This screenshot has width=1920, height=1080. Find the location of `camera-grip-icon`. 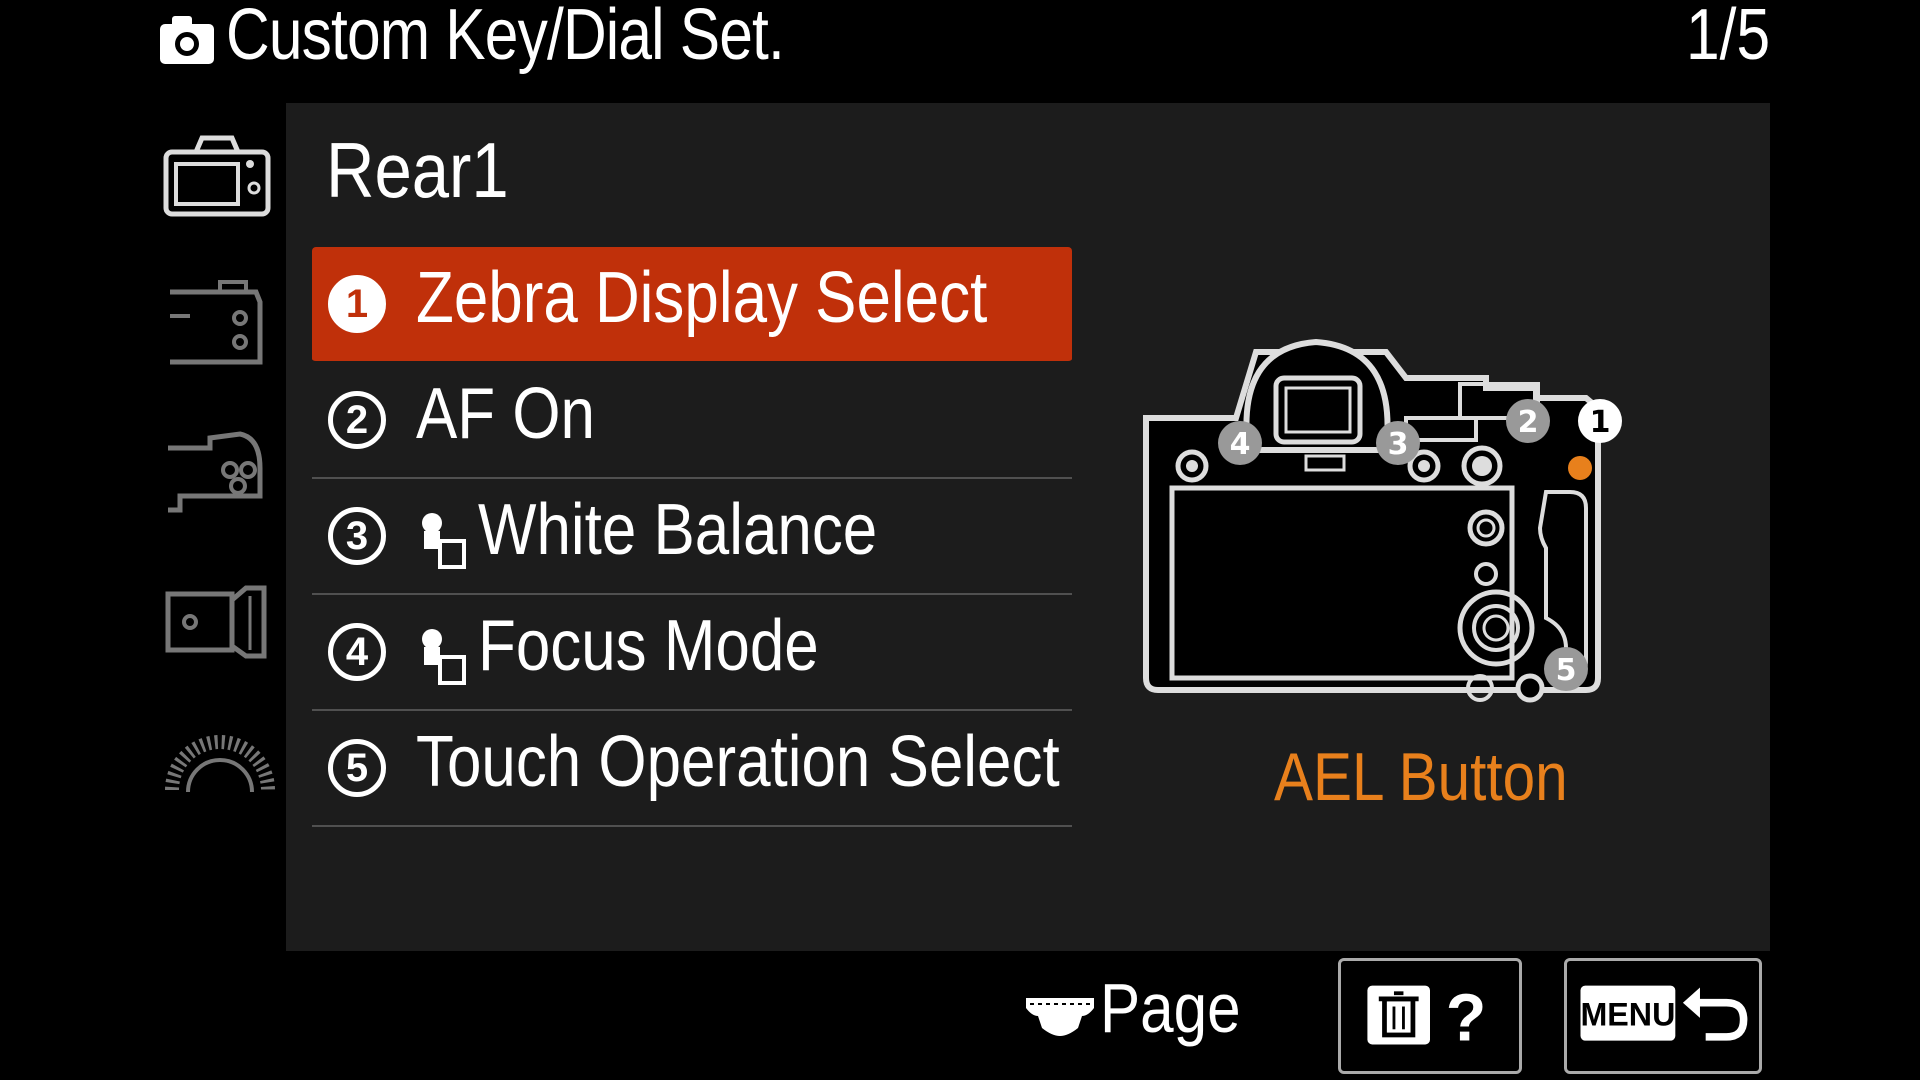

camera-grip-icon is located at coordinates (220, 468).